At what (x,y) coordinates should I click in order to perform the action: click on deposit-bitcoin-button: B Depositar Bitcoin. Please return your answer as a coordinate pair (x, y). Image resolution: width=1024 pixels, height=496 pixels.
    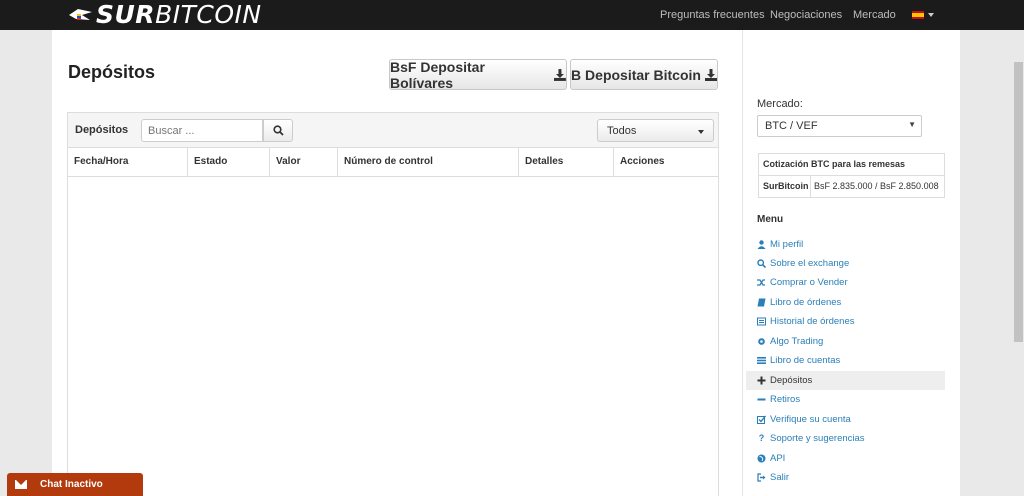
    Looking at the image, I should click on (644, 74).